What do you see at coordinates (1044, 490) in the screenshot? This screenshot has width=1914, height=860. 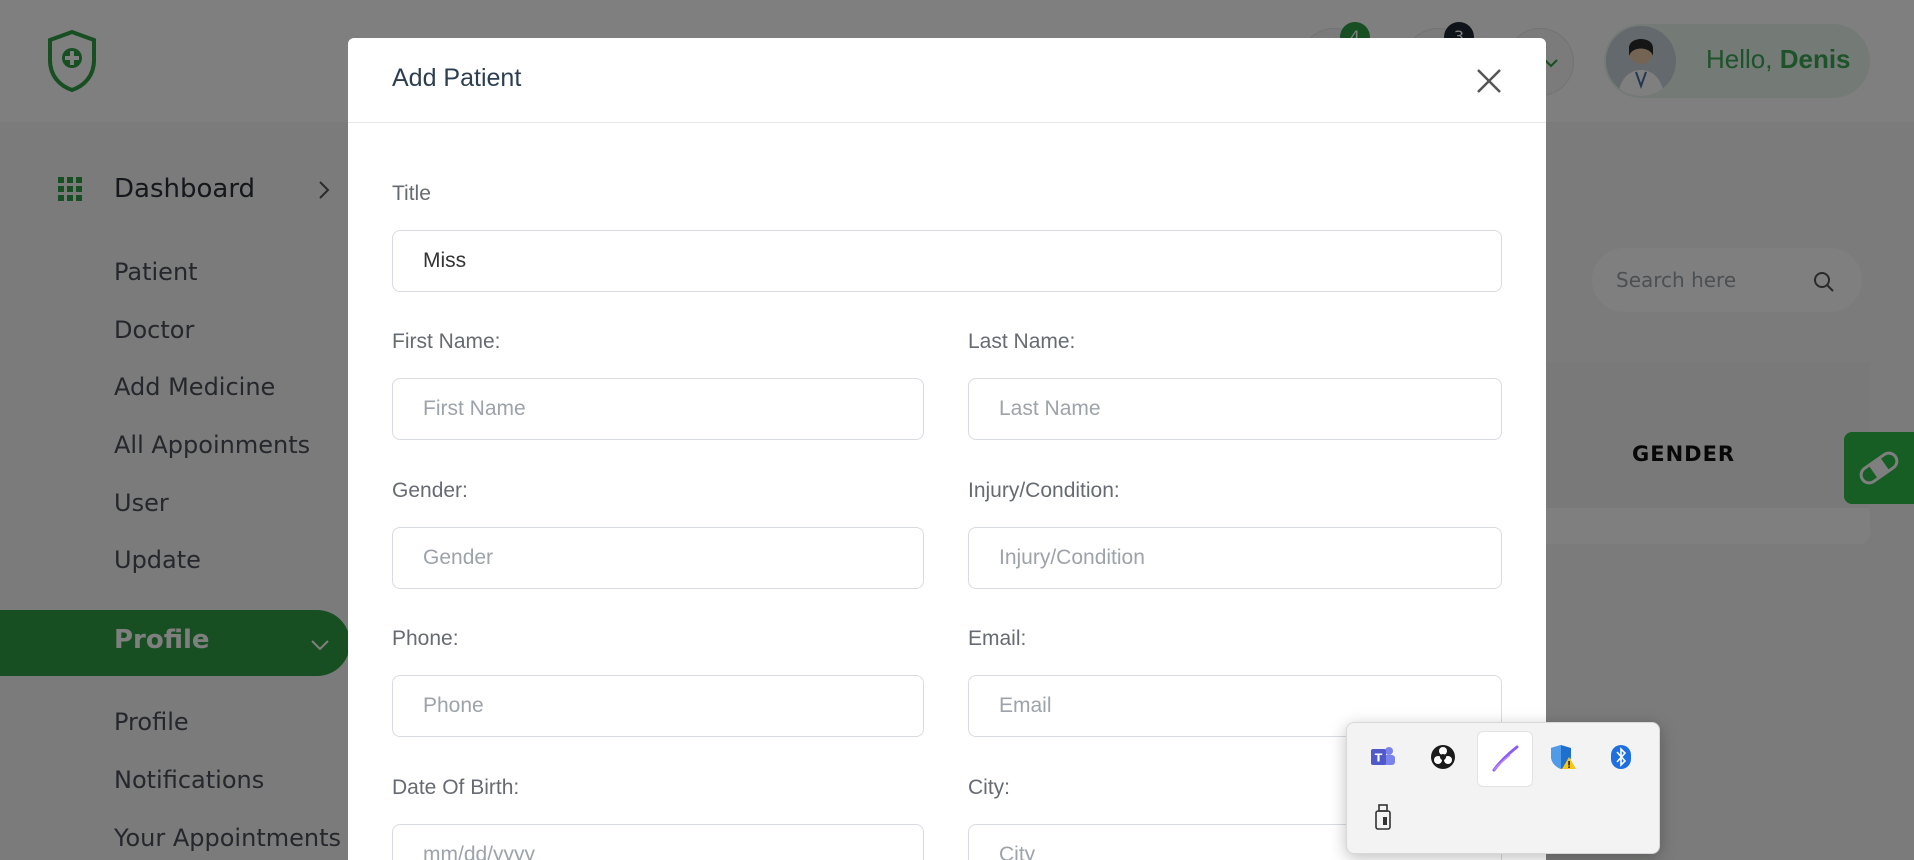 I see `injury-label: Injury/Condition:` at bounding box center [1044, 490].